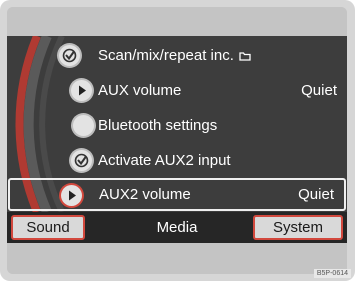  I want to click on menu-item-aux-volume: AUX volume Quiet, so click(177, 90).